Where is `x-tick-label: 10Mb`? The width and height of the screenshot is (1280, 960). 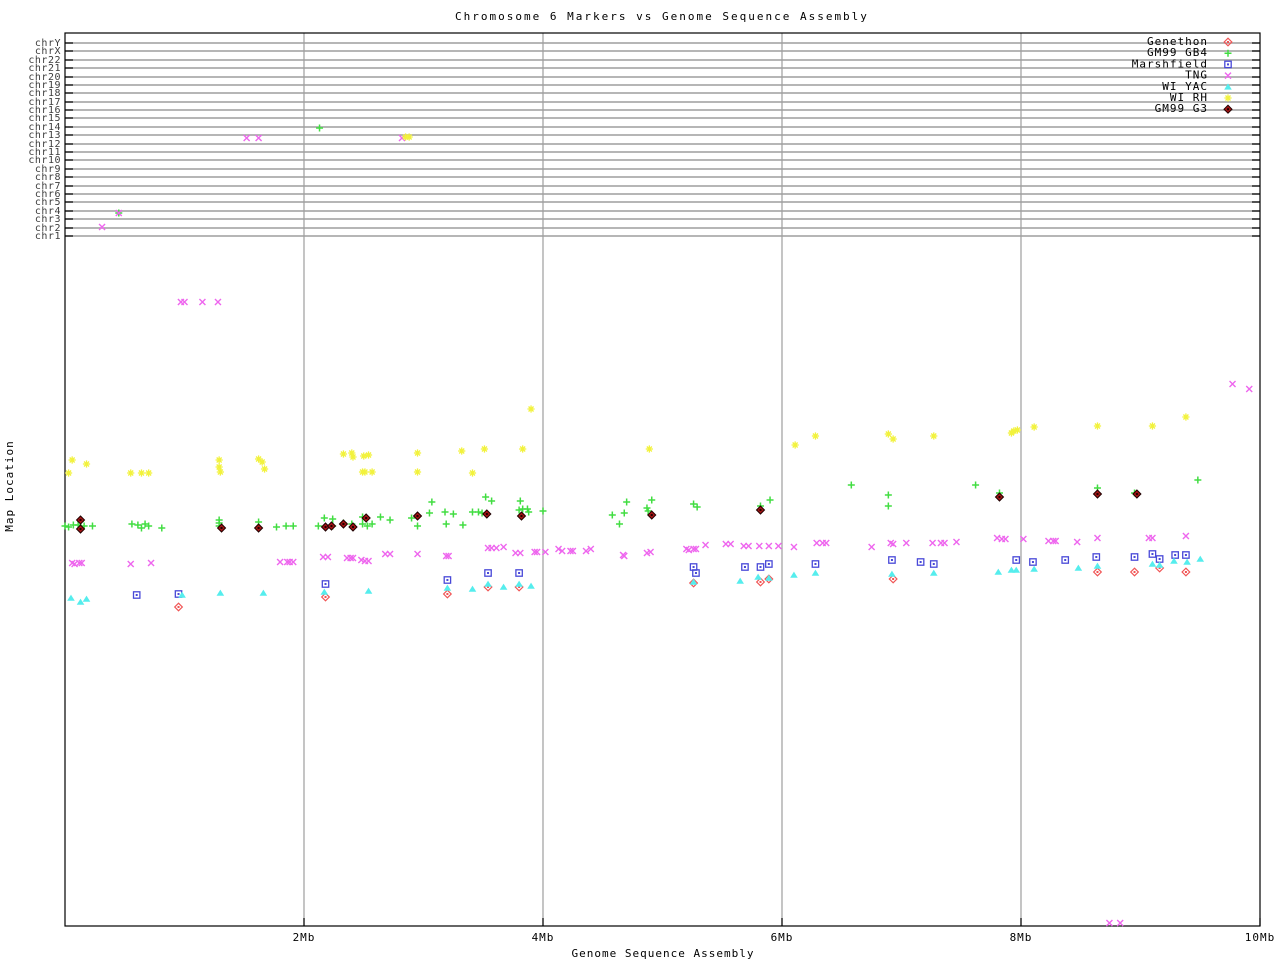
x-tick-label: 10Mb is located at coordinates (1260, 937).